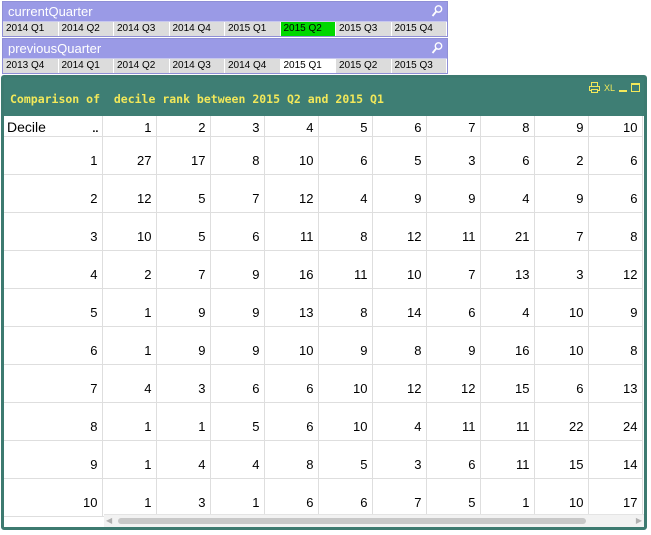  I want to click on value-cell: 8, so click(291, 459).